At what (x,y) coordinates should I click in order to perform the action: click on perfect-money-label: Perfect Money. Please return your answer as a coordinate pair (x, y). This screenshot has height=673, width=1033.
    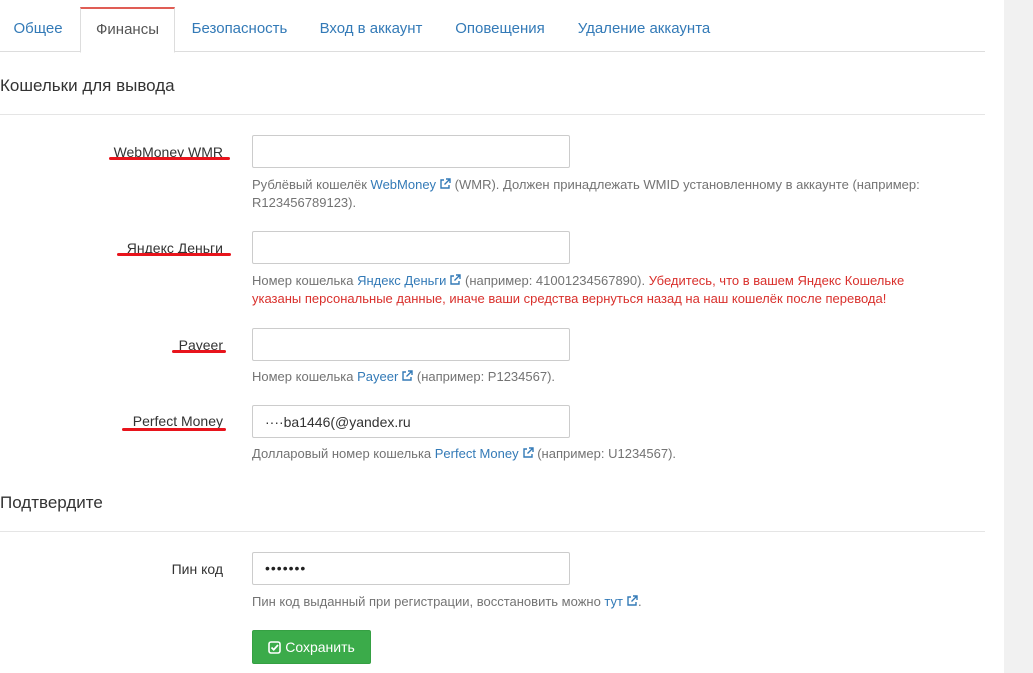
    Looking at the image, I should click on (177, 421).